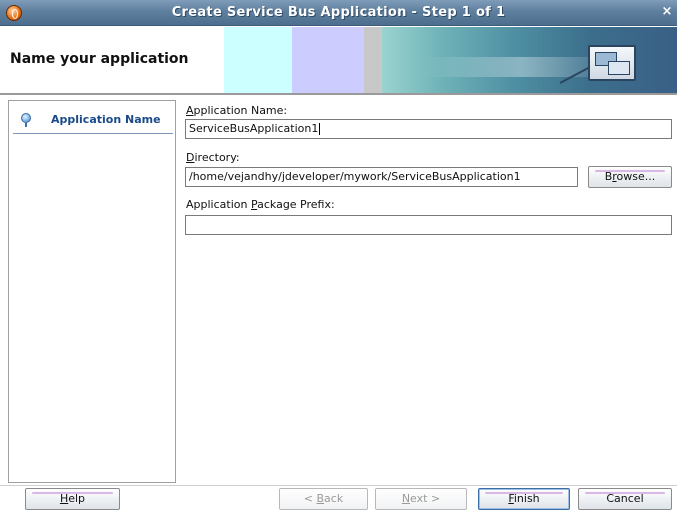 The height and width of the screenshot is (516, 677). I want to click on help-button: Help, so click(72, 499).